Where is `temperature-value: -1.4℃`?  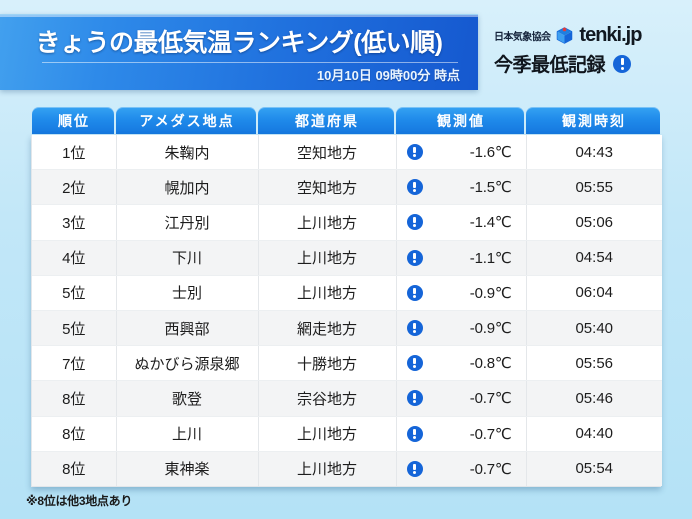
temperature-value: -1.4℃ is located at coordinates (490, 223).